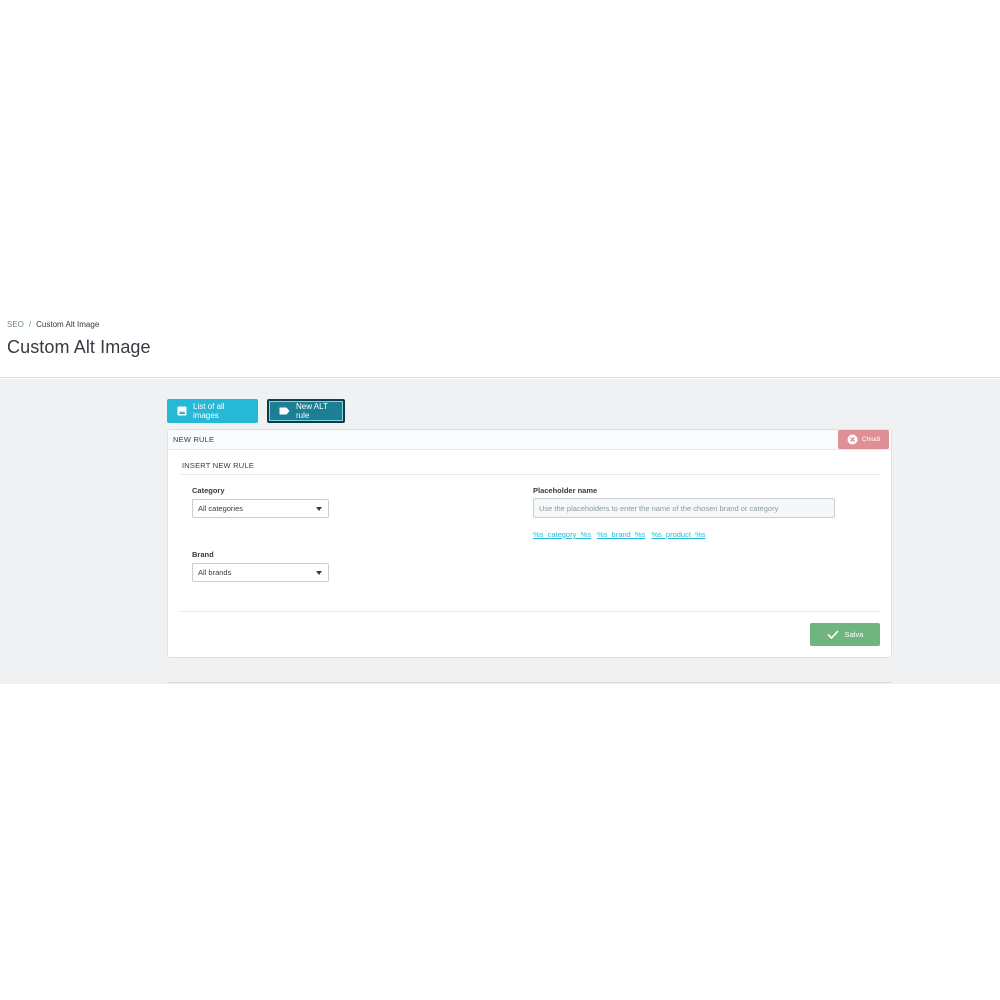 This screenshot has width=1000, height=1000. Describe the element at coordinates (530, 474) in the screenshot. I see `legend-divider` at that location.